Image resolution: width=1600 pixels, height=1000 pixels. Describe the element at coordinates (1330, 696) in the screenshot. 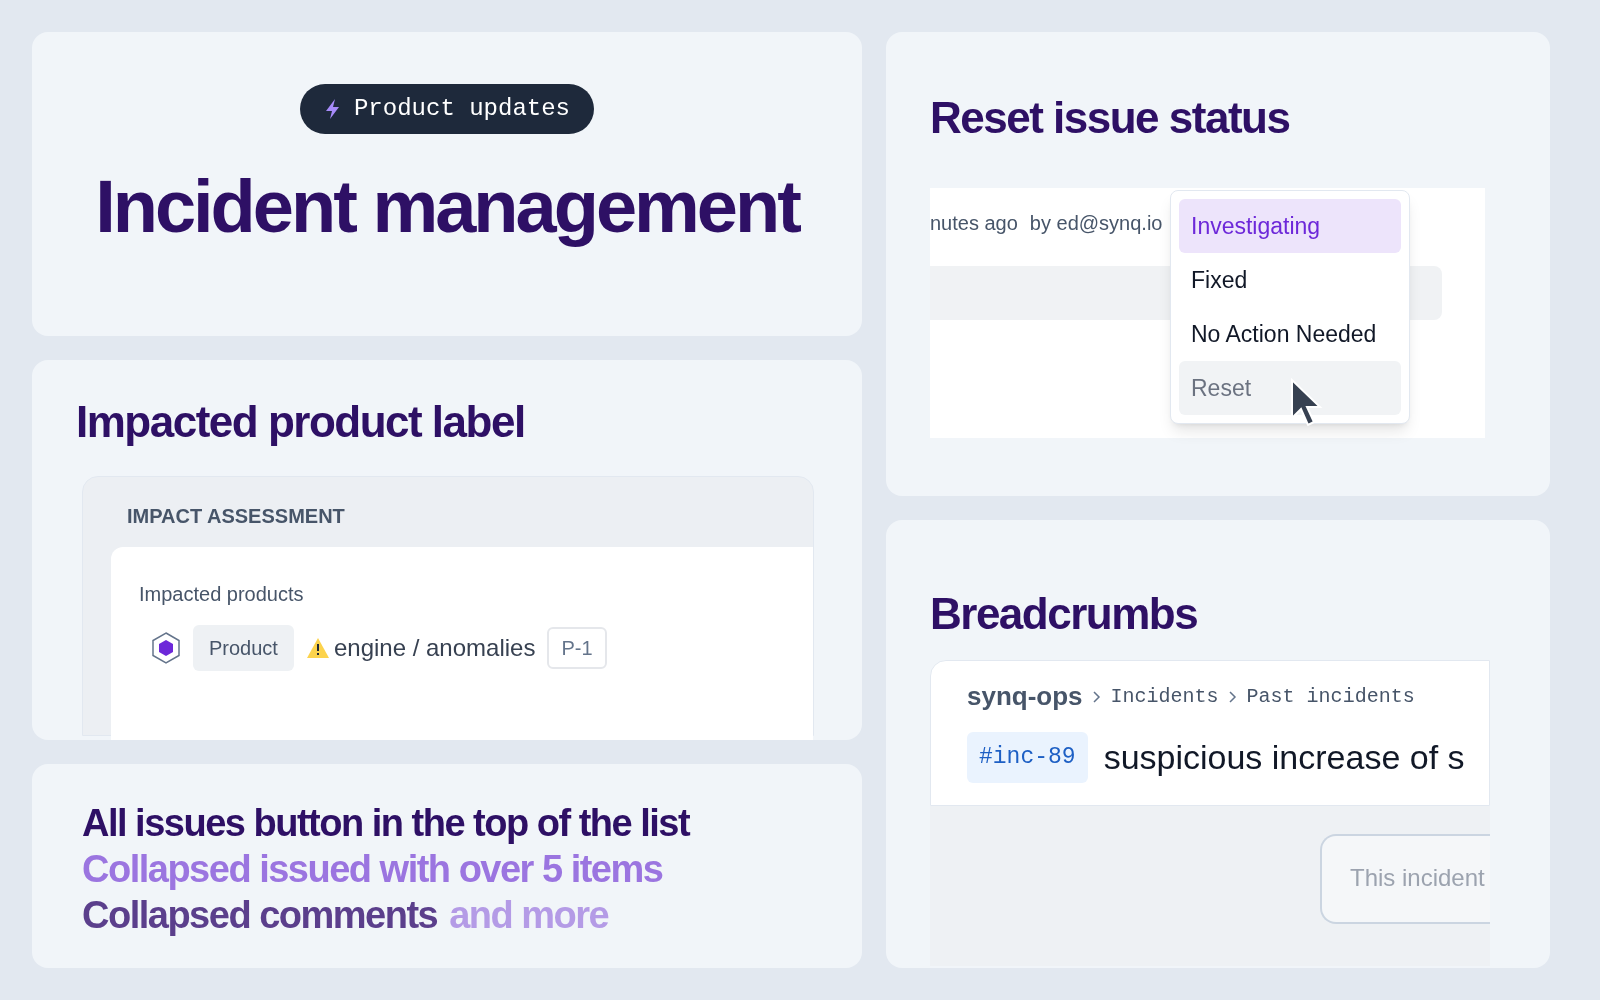

I see `breadcrumb-link: Past incidents` at that location.